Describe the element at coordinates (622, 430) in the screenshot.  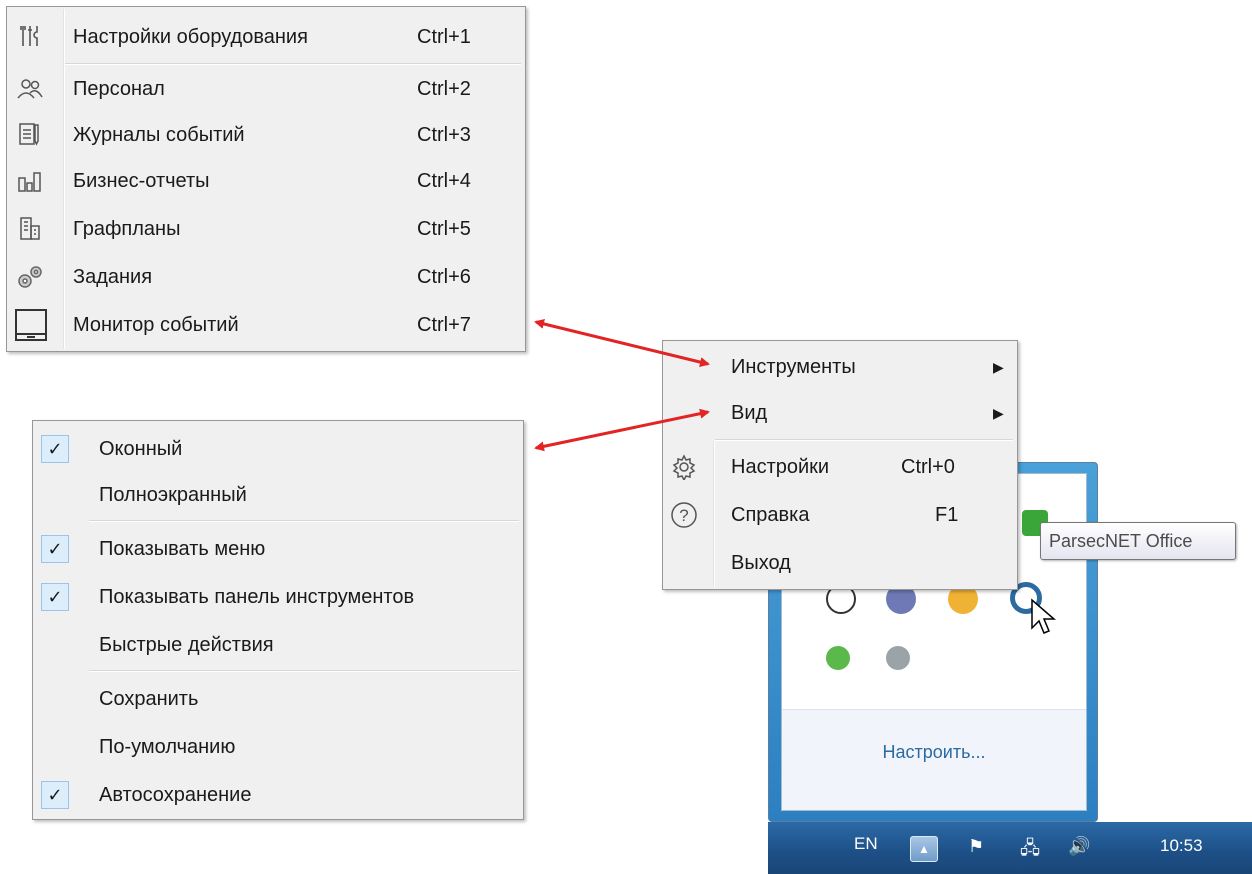
I see `arrow-view` at that location.